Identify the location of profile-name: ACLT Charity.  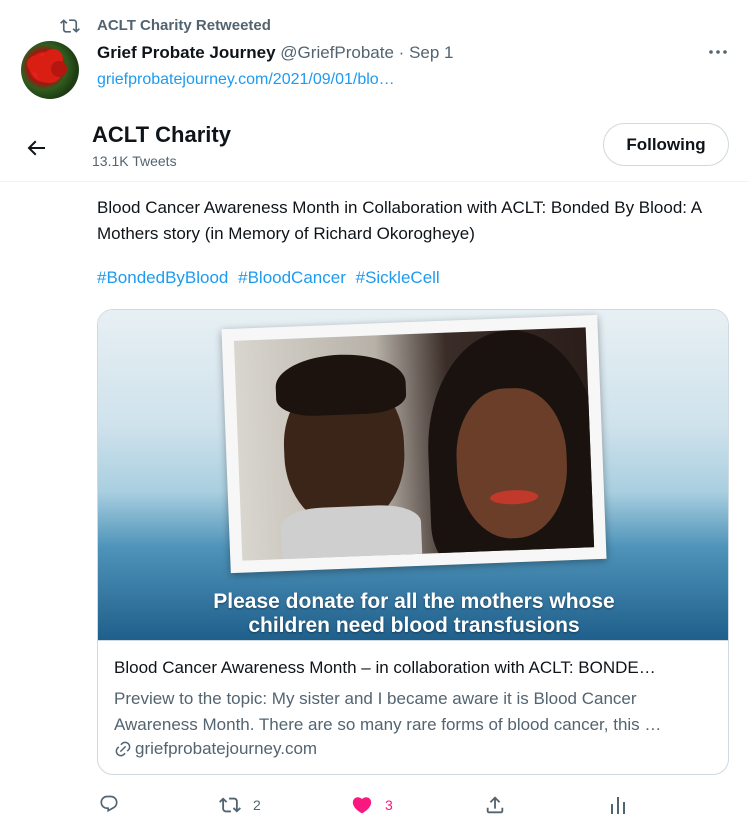
(161, 134).